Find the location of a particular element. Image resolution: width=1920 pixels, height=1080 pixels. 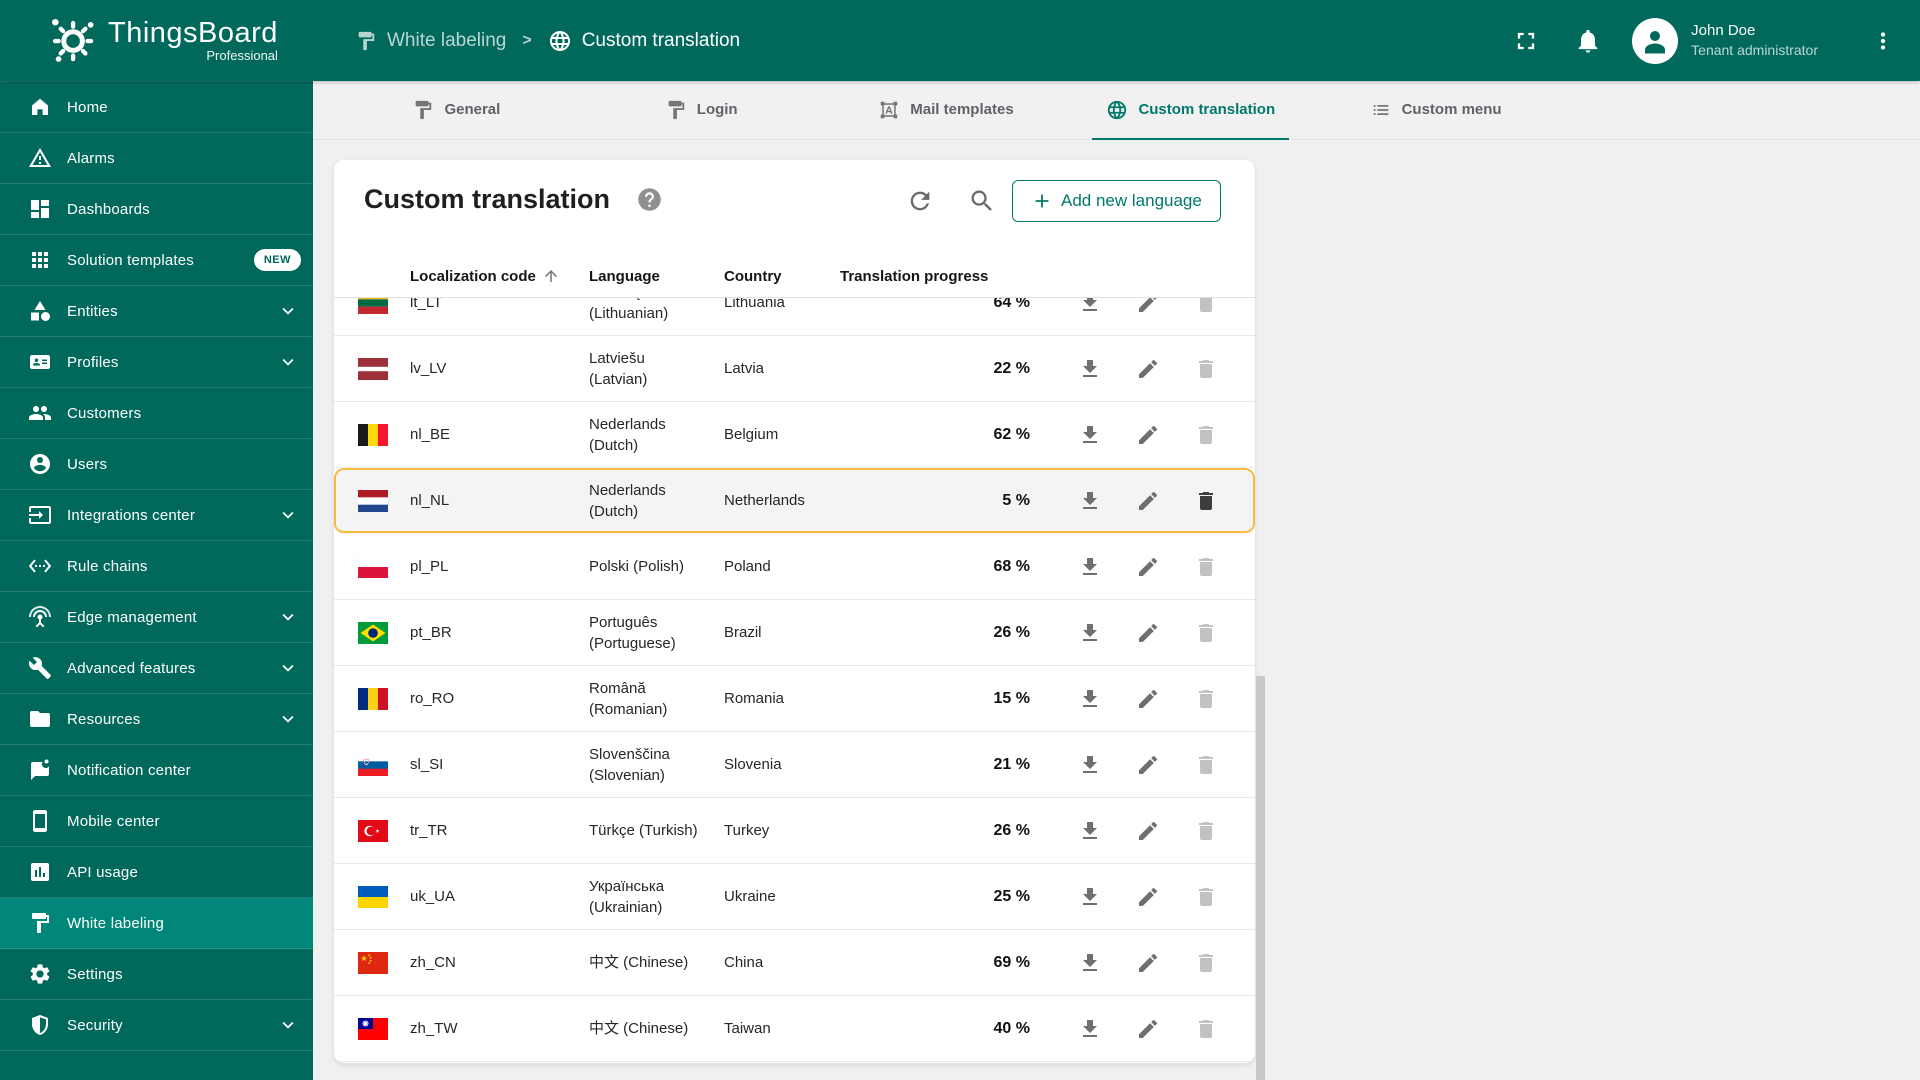

progress-percent: 64 % is located at coordinates (1011, 304).